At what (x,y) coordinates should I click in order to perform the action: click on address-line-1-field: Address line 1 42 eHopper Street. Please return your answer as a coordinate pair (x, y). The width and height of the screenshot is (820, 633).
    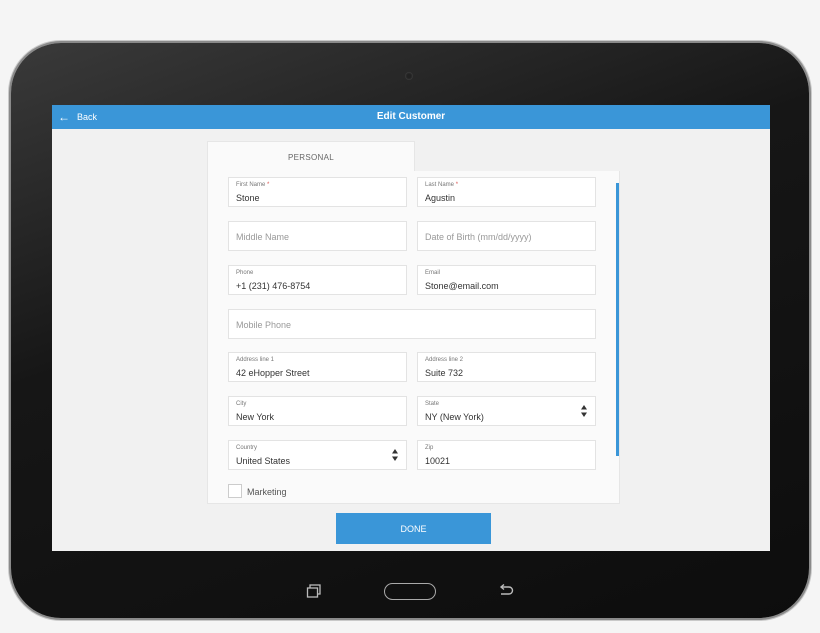
    Looking at the image, I should click on (317, 367).